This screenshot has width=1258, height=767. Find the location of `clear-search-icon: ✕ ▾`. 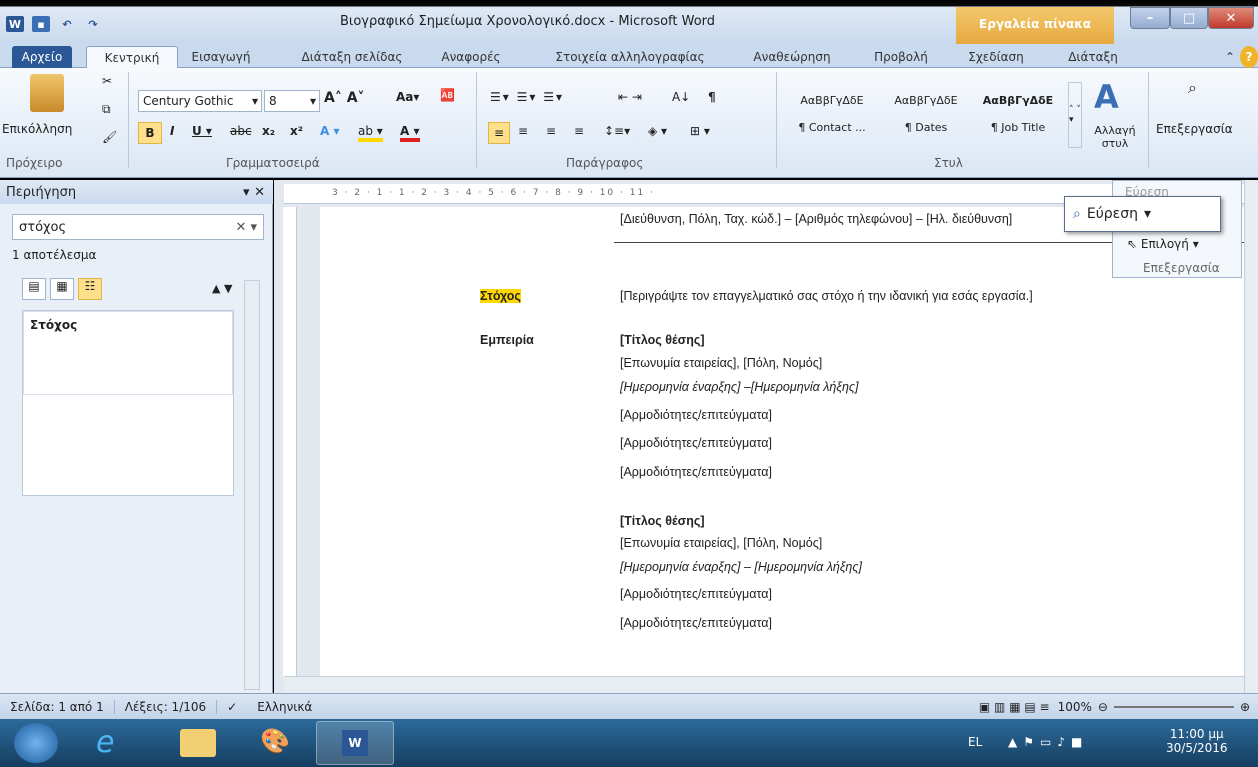

clear-search-icon: ✕ ▾ is located at coordinates (249, 227).